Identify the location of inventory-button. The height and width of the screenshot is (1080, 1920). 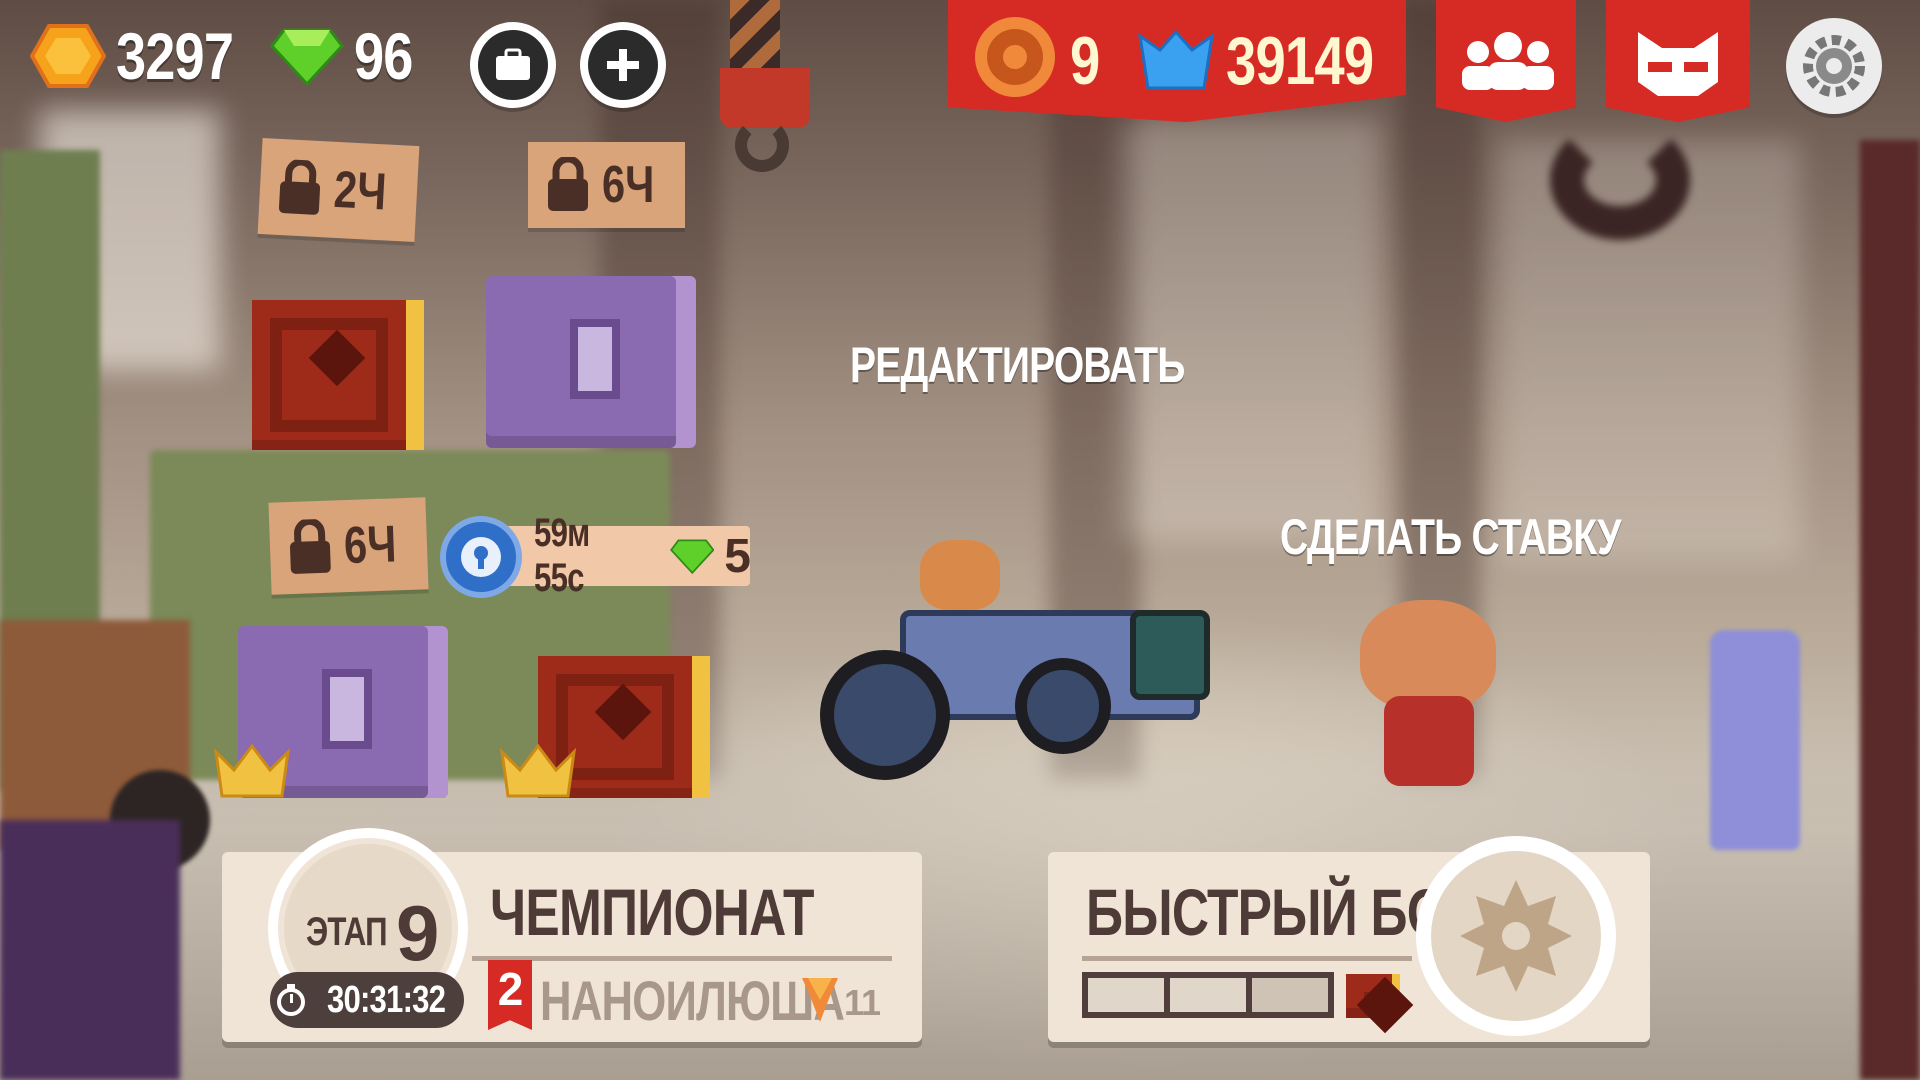
(513, 65).